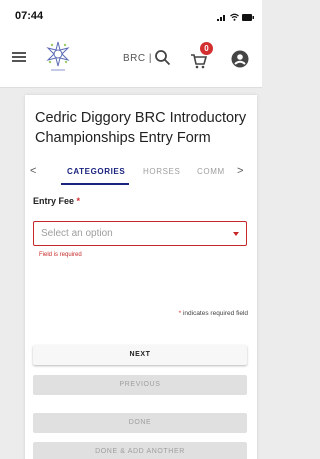  What do you see at coordinates (60, 255) in the screenshot?
I see `entry-fee-error: Field is required` at bounding box center [60, 255].